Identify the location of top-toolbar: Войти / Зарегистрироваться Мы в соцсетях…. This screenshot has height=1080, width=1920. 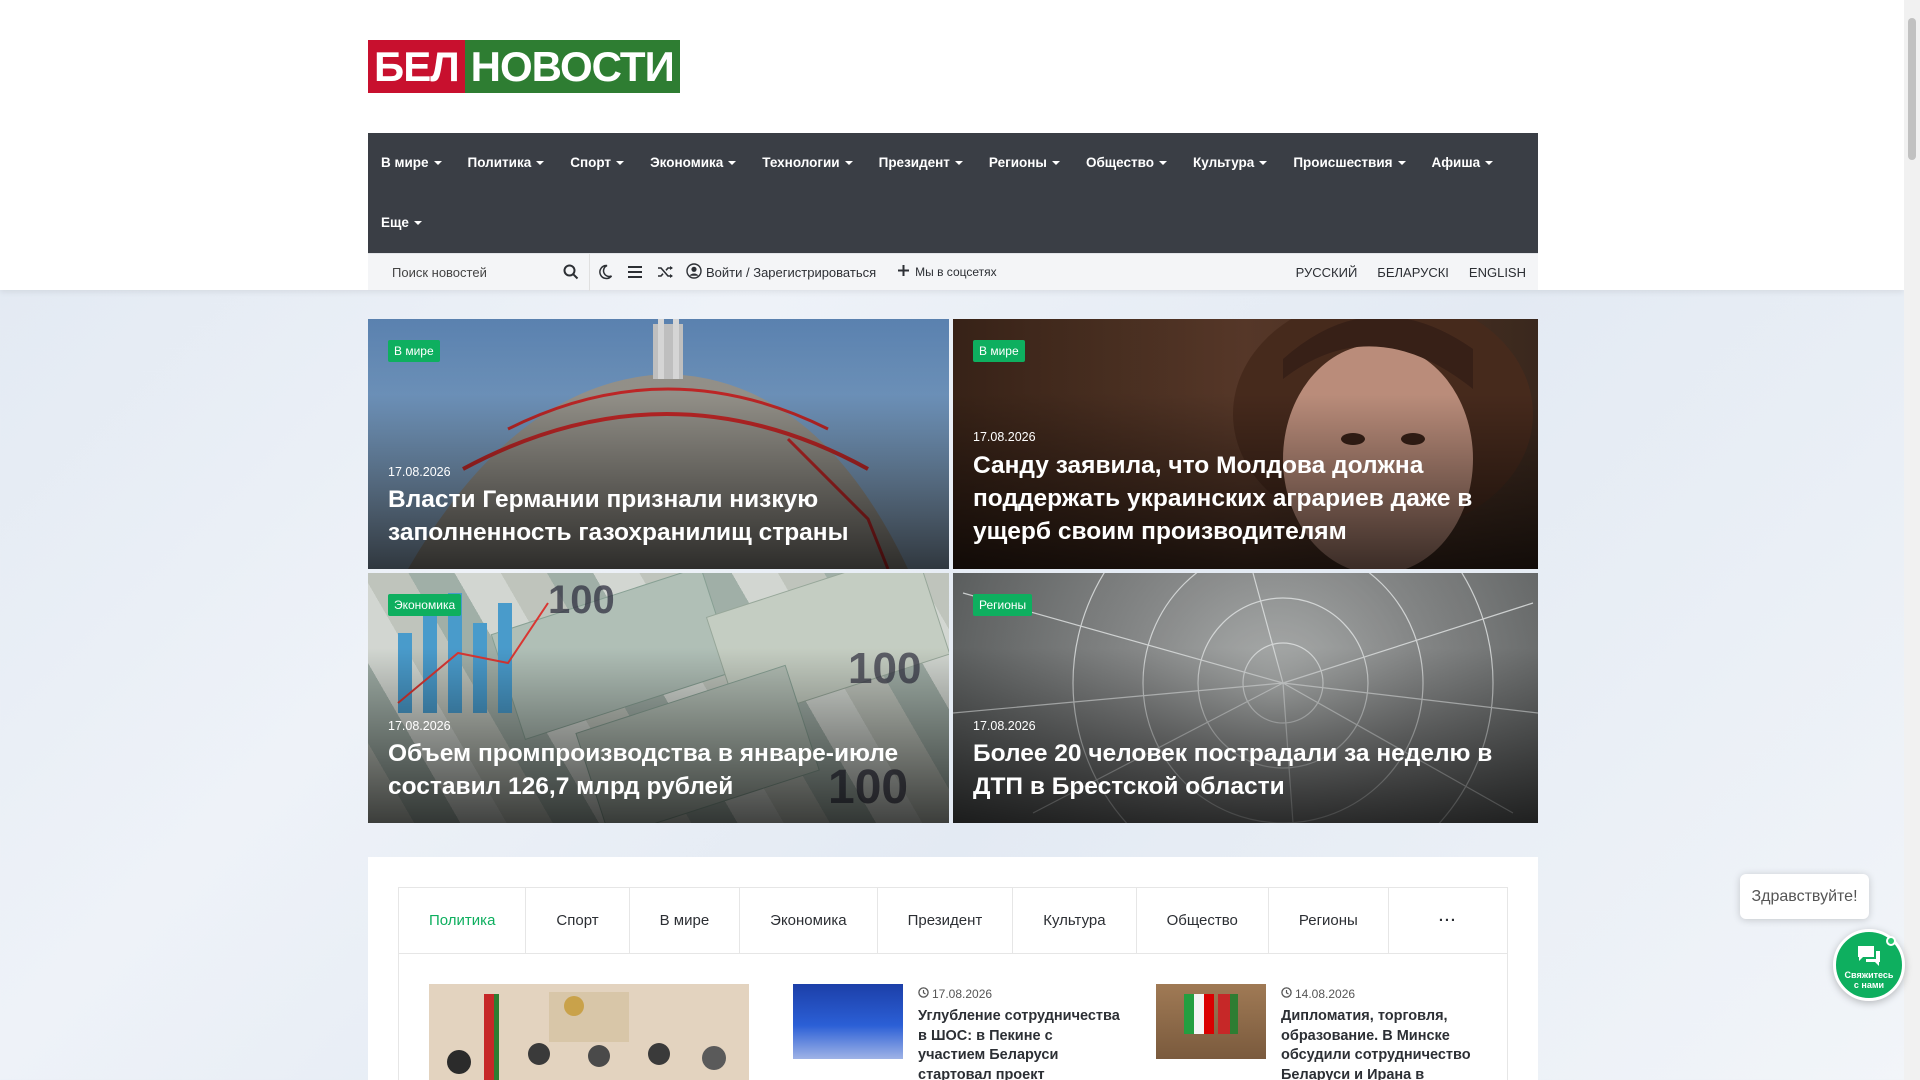
(953, 272).